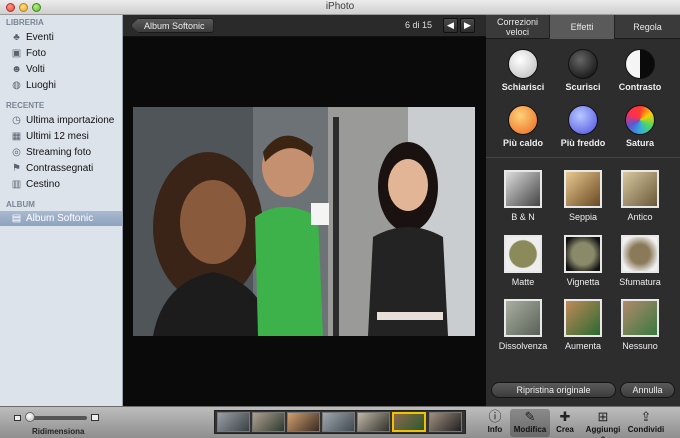 This screenshot has width=680, height=438. Describe the element at coordinates (639, 143) in the screenshot. I see `effect-label: Satura` at that location.